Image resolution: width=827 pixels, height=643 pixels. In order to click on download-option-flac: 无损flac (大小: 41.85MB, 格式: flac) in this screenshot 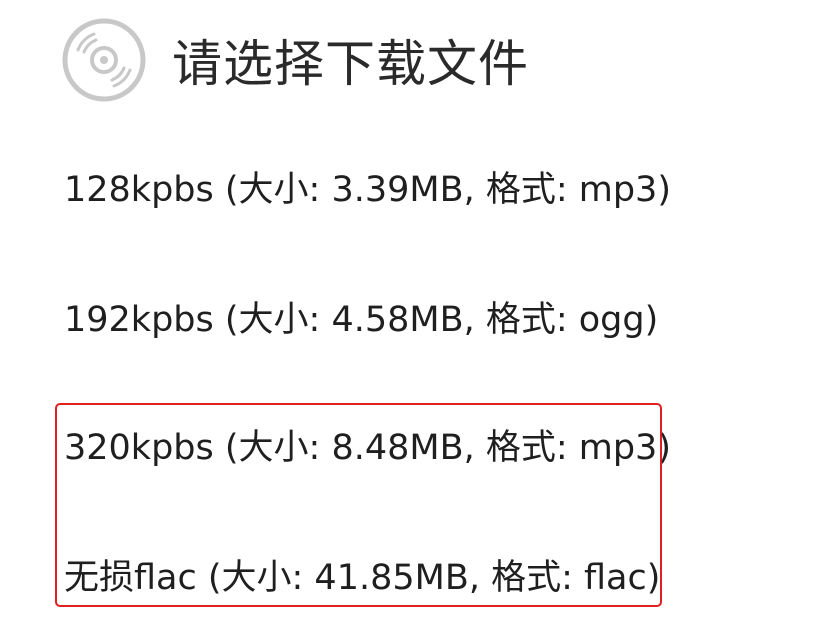, I will do `click(362, 578)`.